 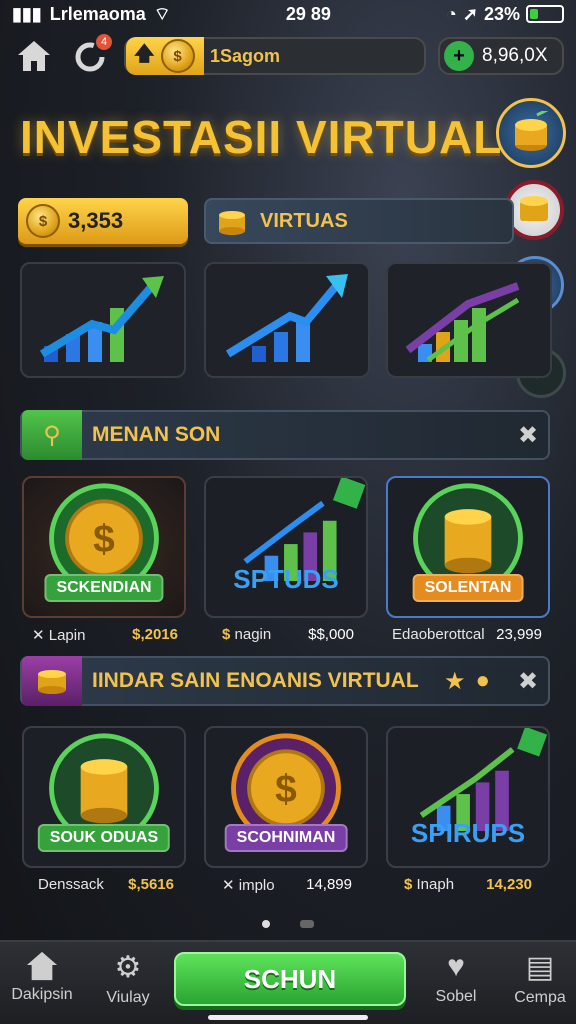 I want to click on meta-left: Edaoberottcal, so click(x=438, y=634).